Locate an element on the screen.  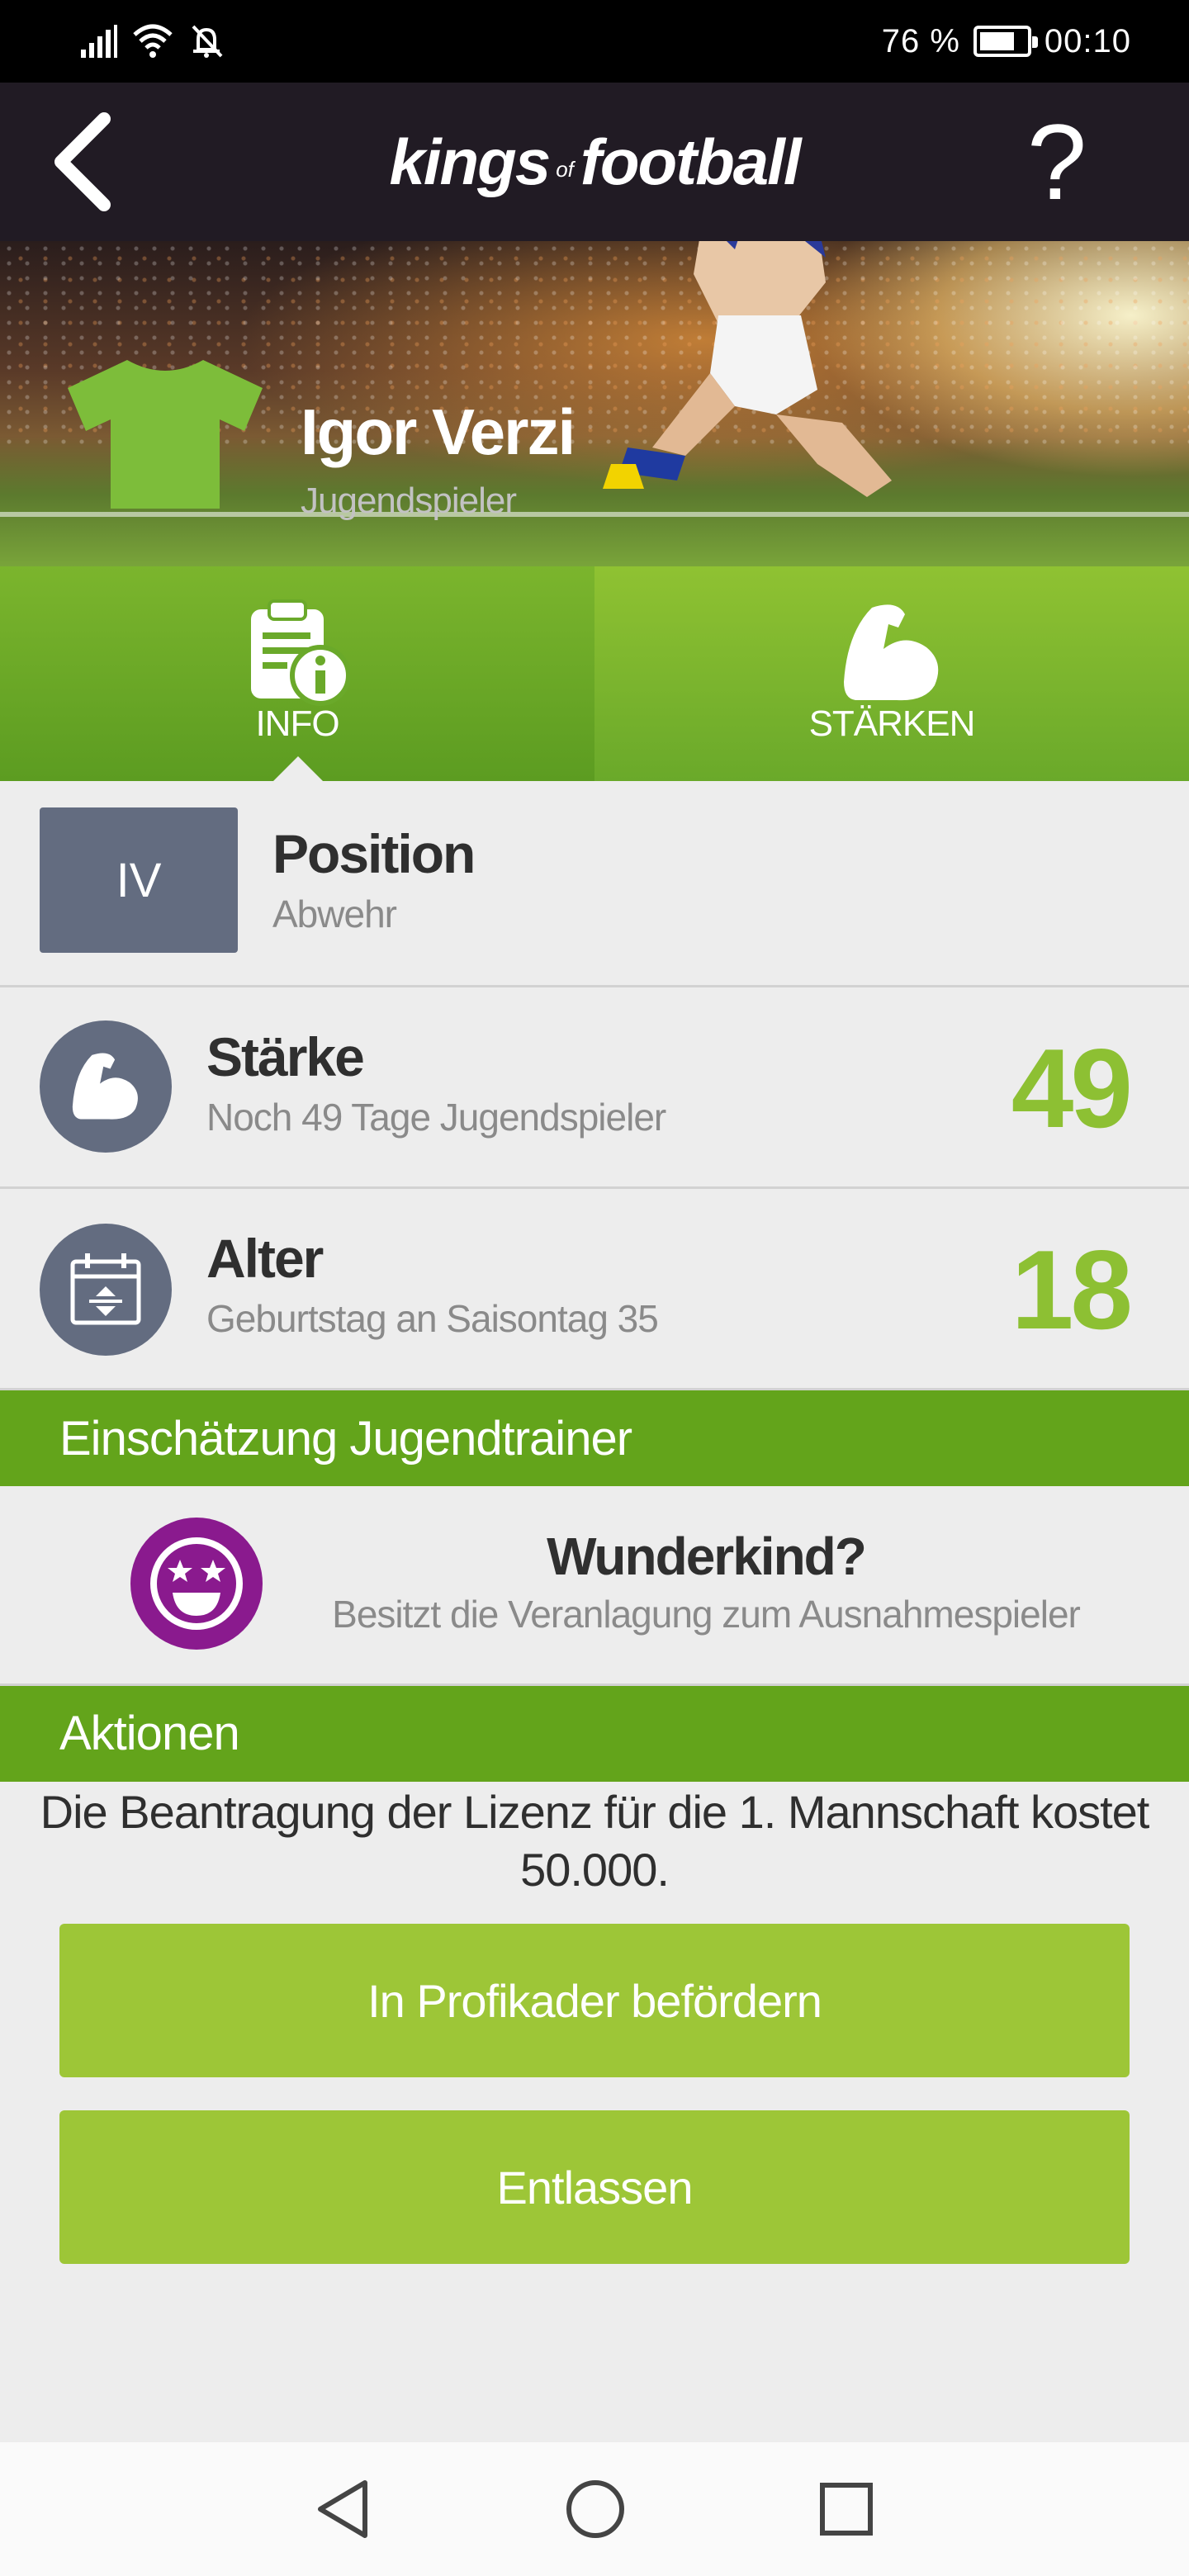
back-button is located at coordinates (82, 161).